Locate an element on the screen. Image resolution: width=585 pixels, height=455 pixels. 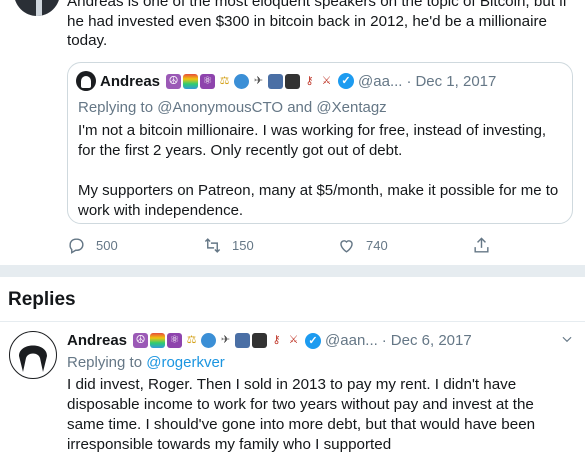
avatar-silhouette-icon is located at coordinates (33, 355).